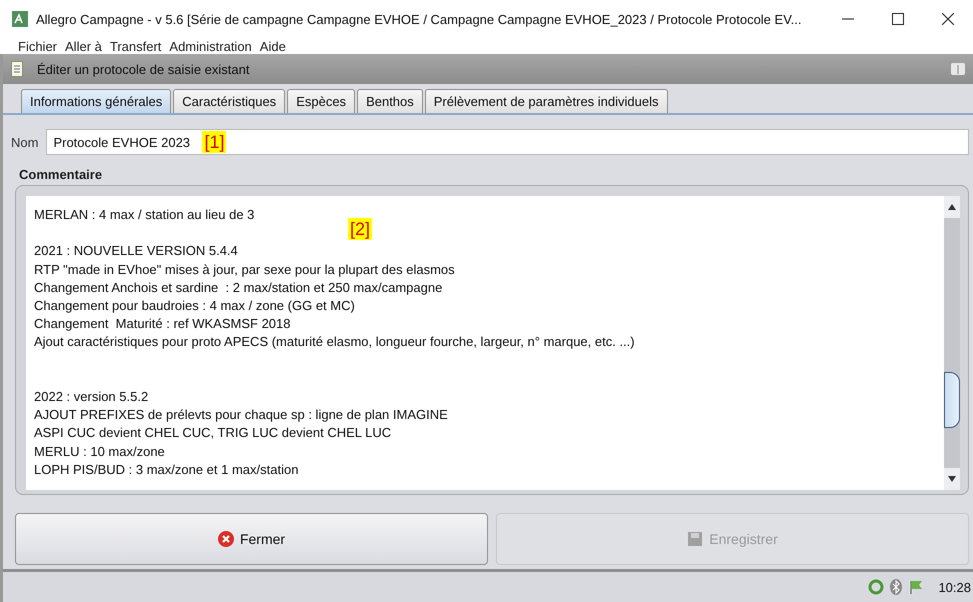 This screenshot has width=973, height=602. Describe the element at coordinates (360, 229) in the screenshot. I see `annotation-marker: [2]` at that location.